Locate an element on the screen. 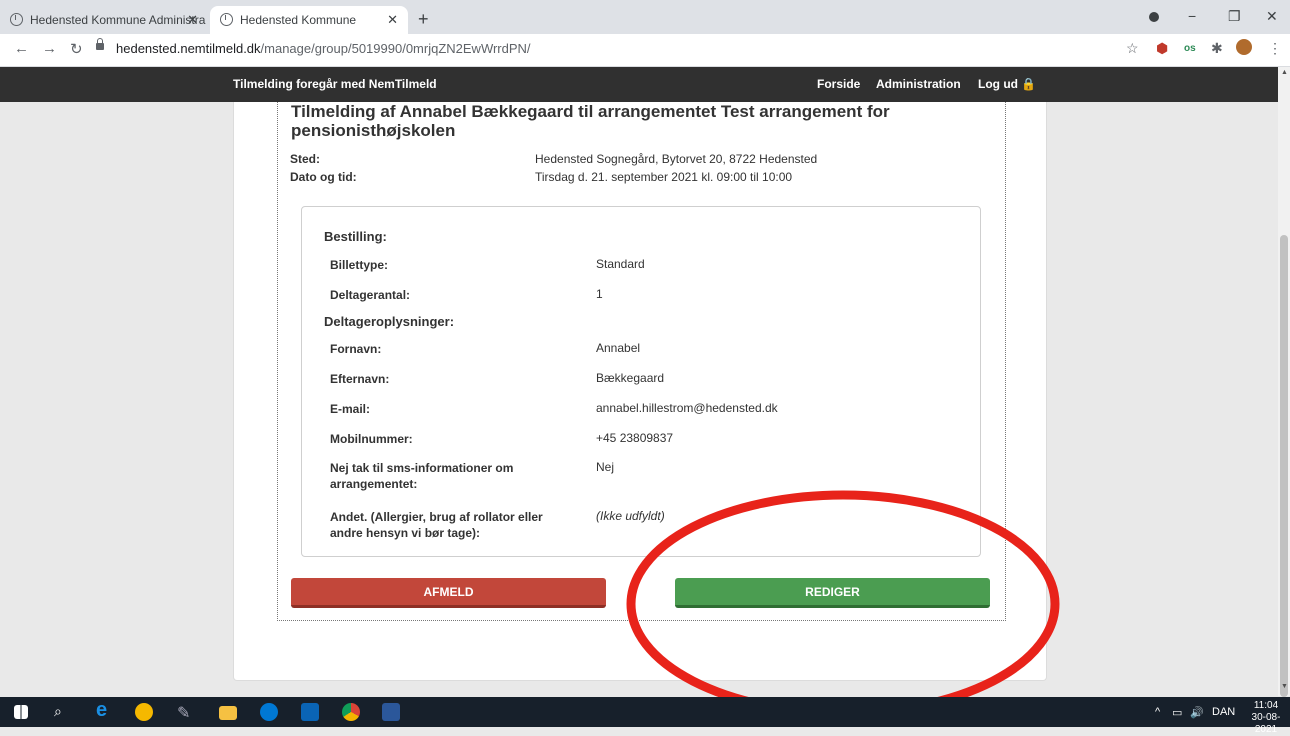 Image resolution: width=1290 pixels, height=736 pixels. network-icon: ▭ is located at coordinates (1177, 712).